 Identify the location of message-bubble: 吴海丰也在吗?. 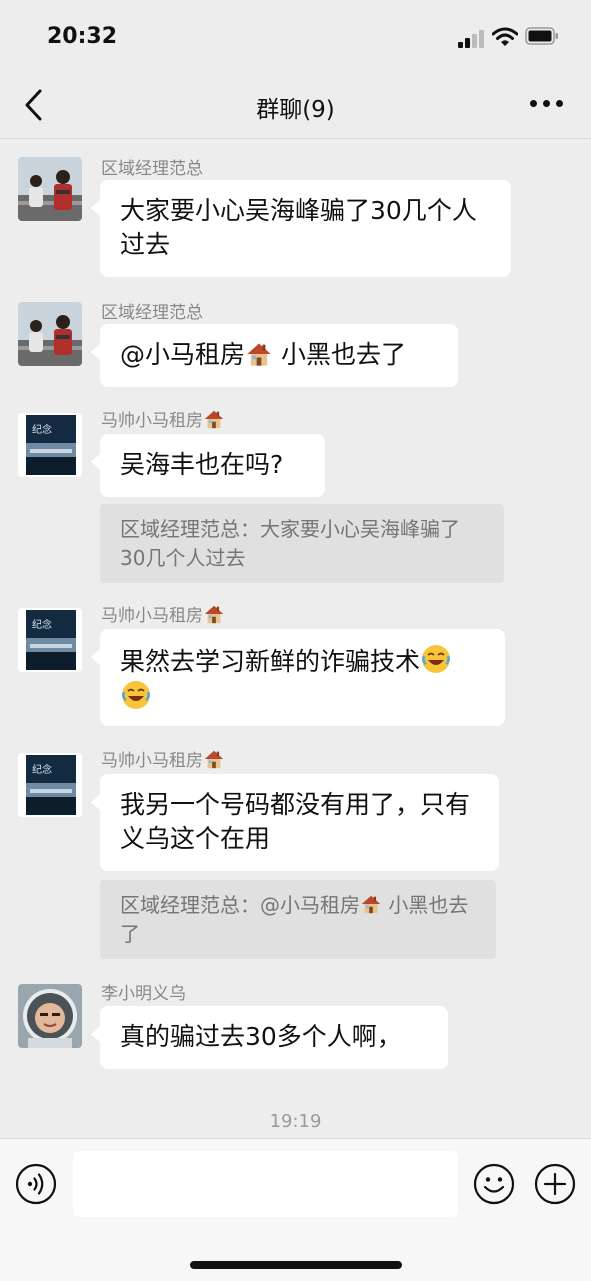
(208, 465).